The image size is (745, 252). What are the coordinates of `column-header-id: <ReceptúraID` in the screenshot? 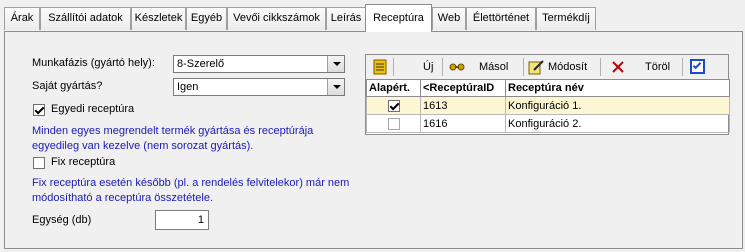 It's located at (463, 88).